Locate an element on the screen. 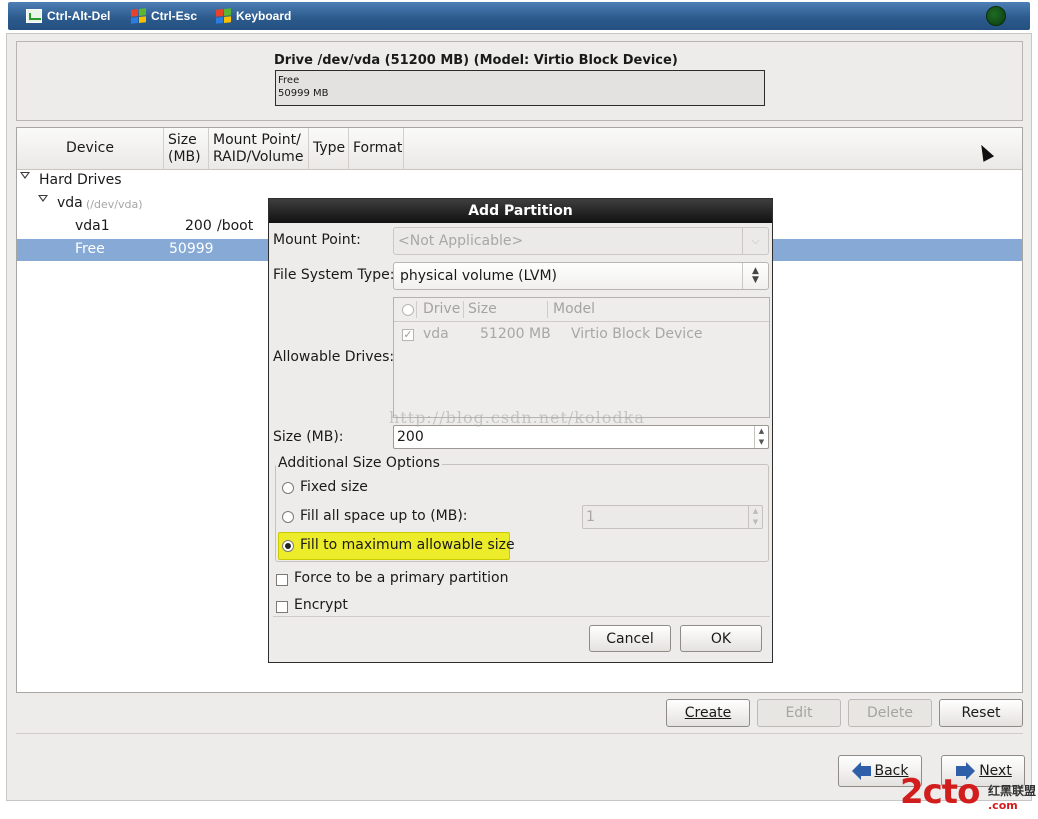 The image size is (1038, 819). fixed-size-label: Fixed size is located at coordinates (334, 487).